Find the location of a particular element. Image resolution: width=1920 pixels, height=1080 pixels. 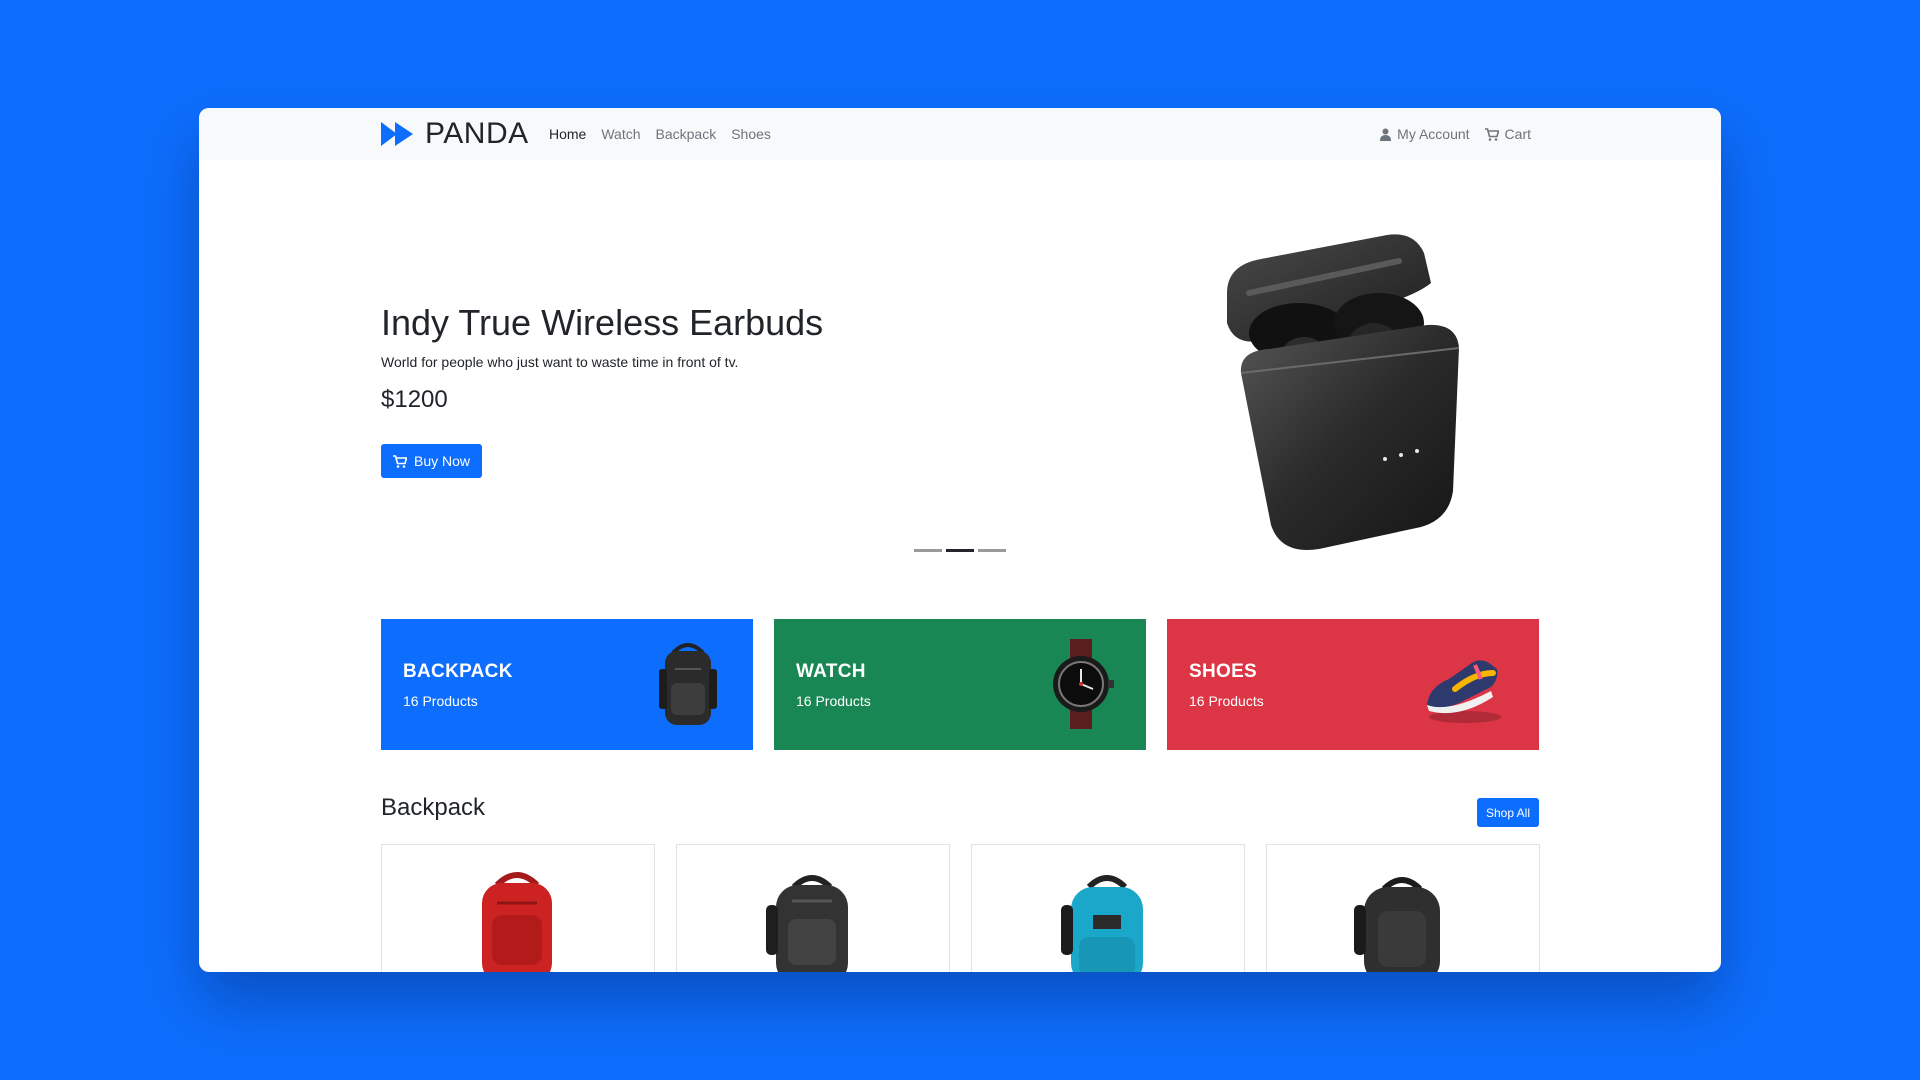

my-account-link: My Account is located at coordinates (1425, 134).